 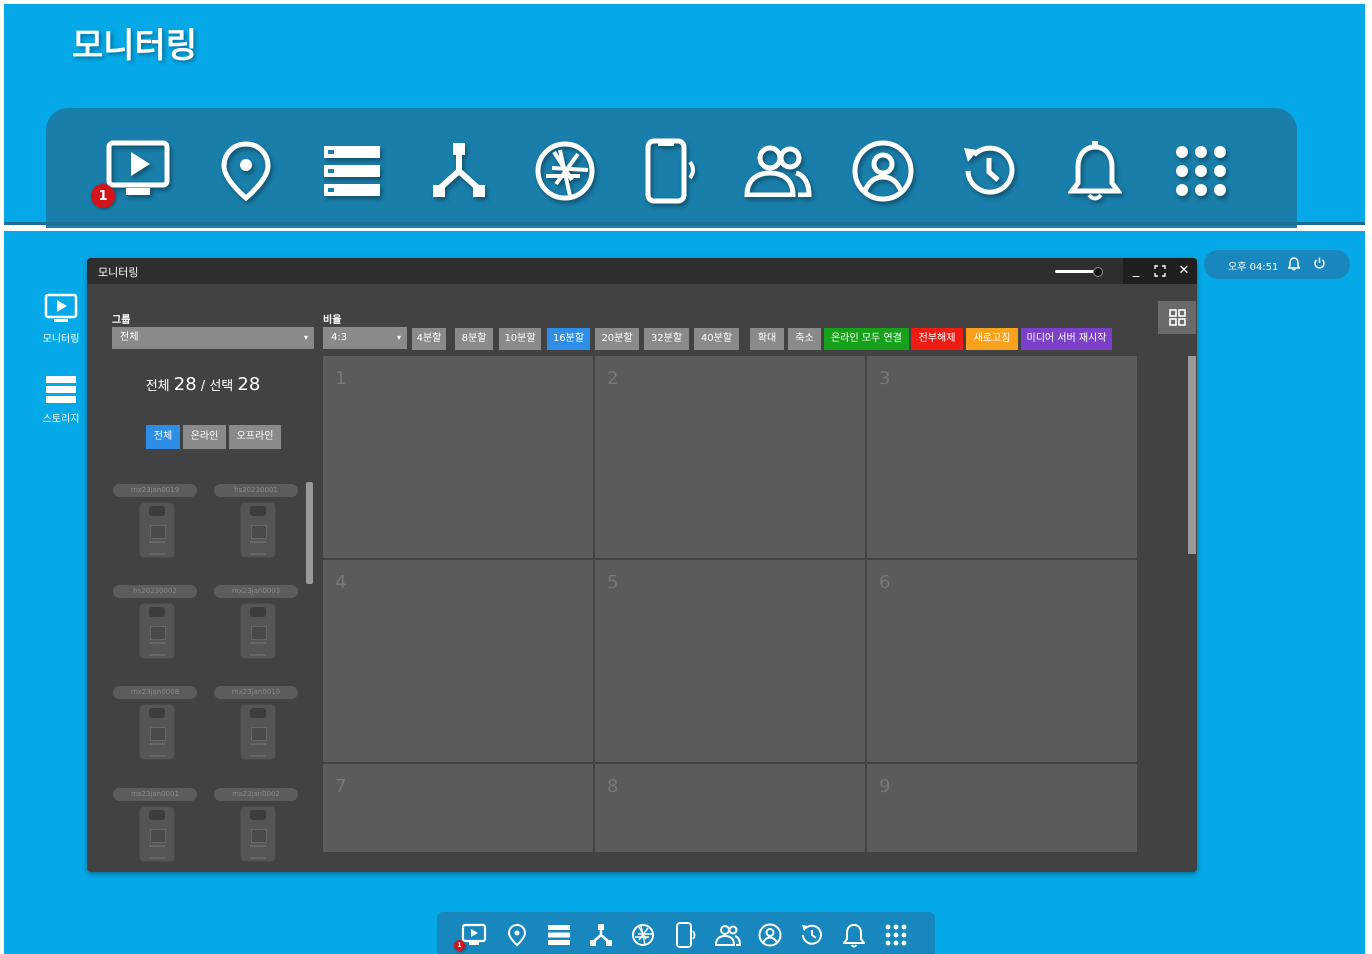 What do you see at coordinates (1192, 455) in the screenshot?
I see `grid-scrollbar` at bounding box center [1192, 455].